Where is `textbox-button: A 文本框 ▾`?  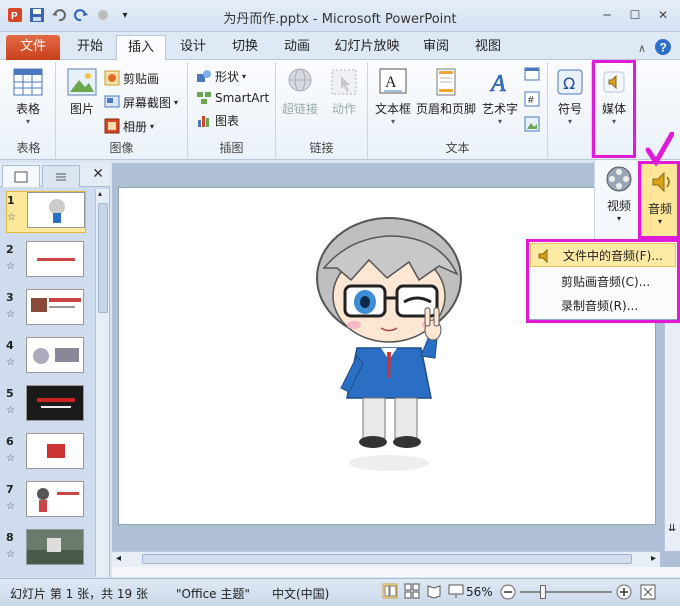
textbox-button: A 文本框 ▾ is located at coordinates (393, 96).